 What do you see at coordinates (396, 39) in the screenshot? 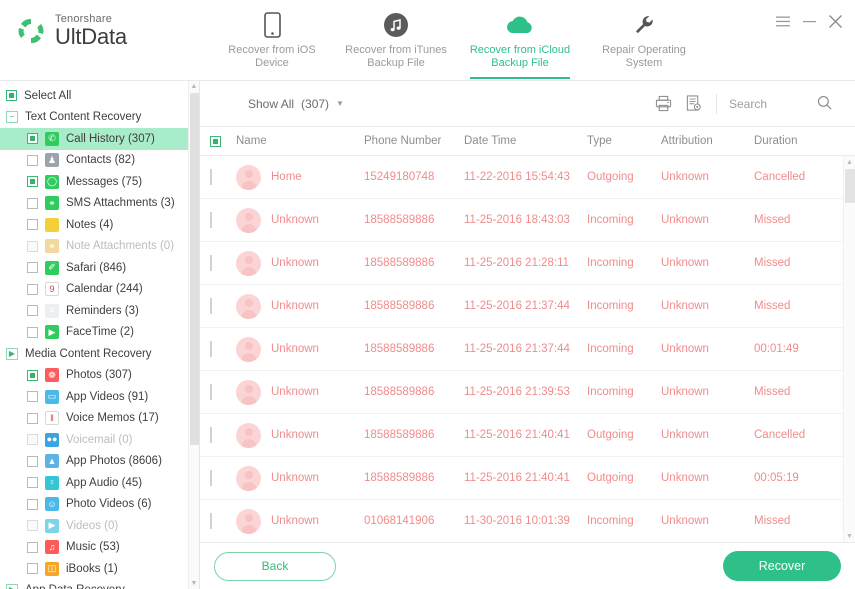
I see `tab-recover-from-itunes-backup: Recover from iTunes Backup File` at bounding box center [396, 39].